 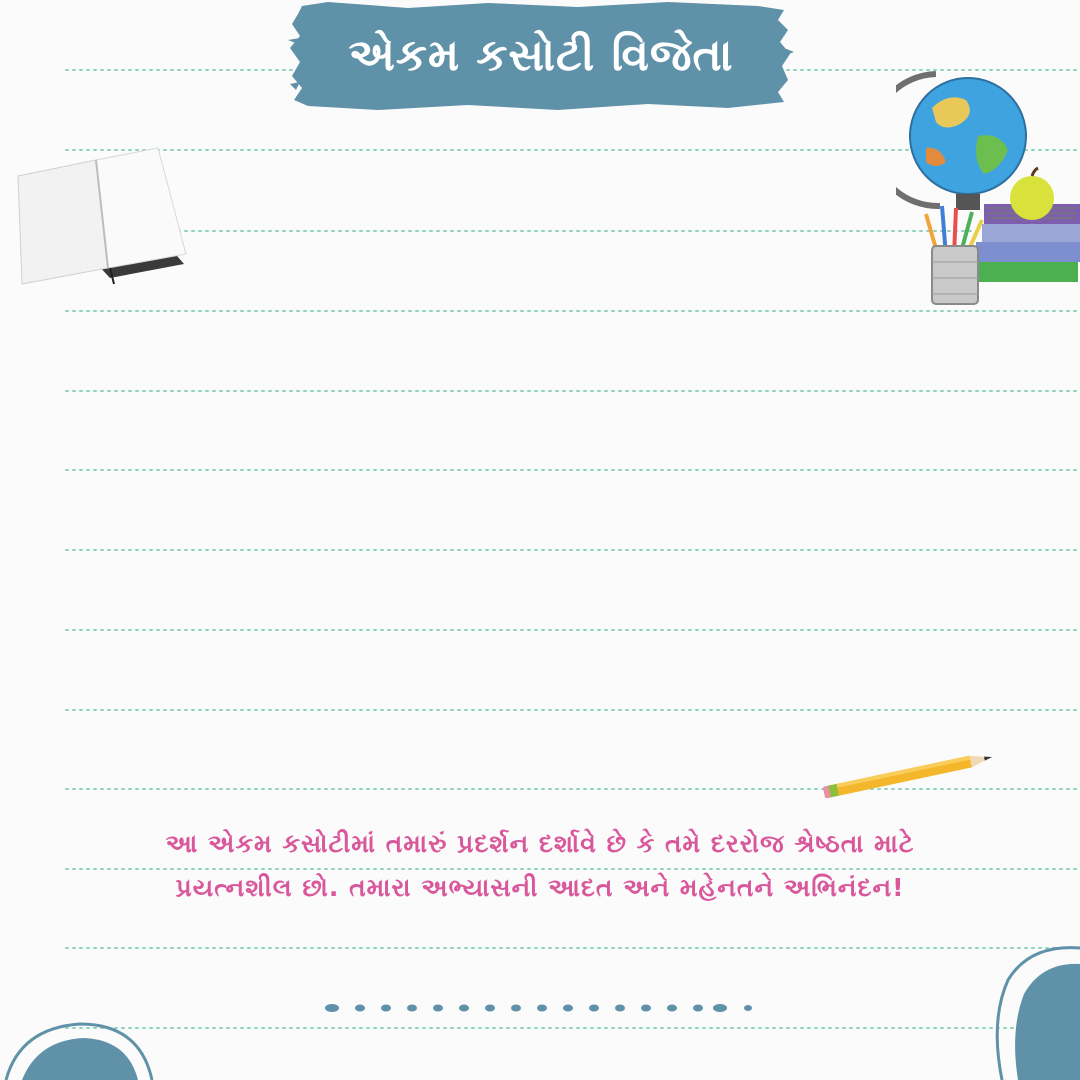 I want to click on pencil-icon, so click(x=908, y=776).